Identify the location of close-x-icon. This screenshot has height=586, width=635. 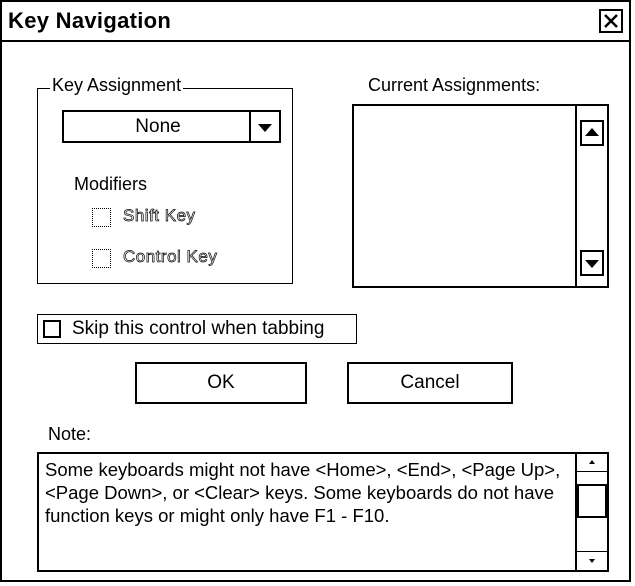
(611, 21).